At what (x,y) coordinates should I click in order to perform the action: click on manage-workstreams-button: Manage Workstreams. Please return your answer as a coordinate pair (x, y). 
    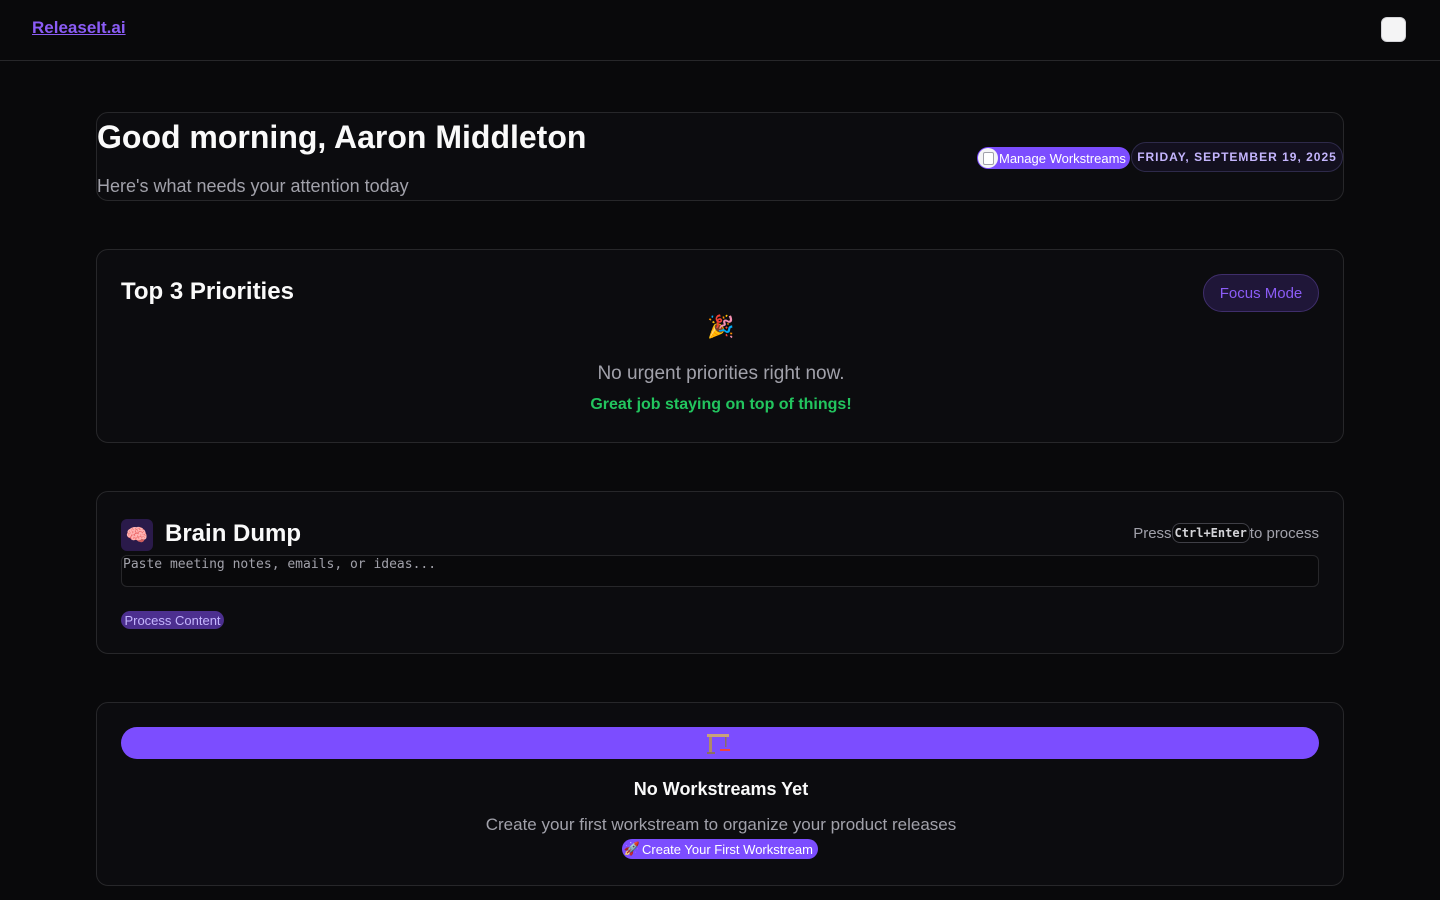
    Looking at the image, I should click on (1053, 158).